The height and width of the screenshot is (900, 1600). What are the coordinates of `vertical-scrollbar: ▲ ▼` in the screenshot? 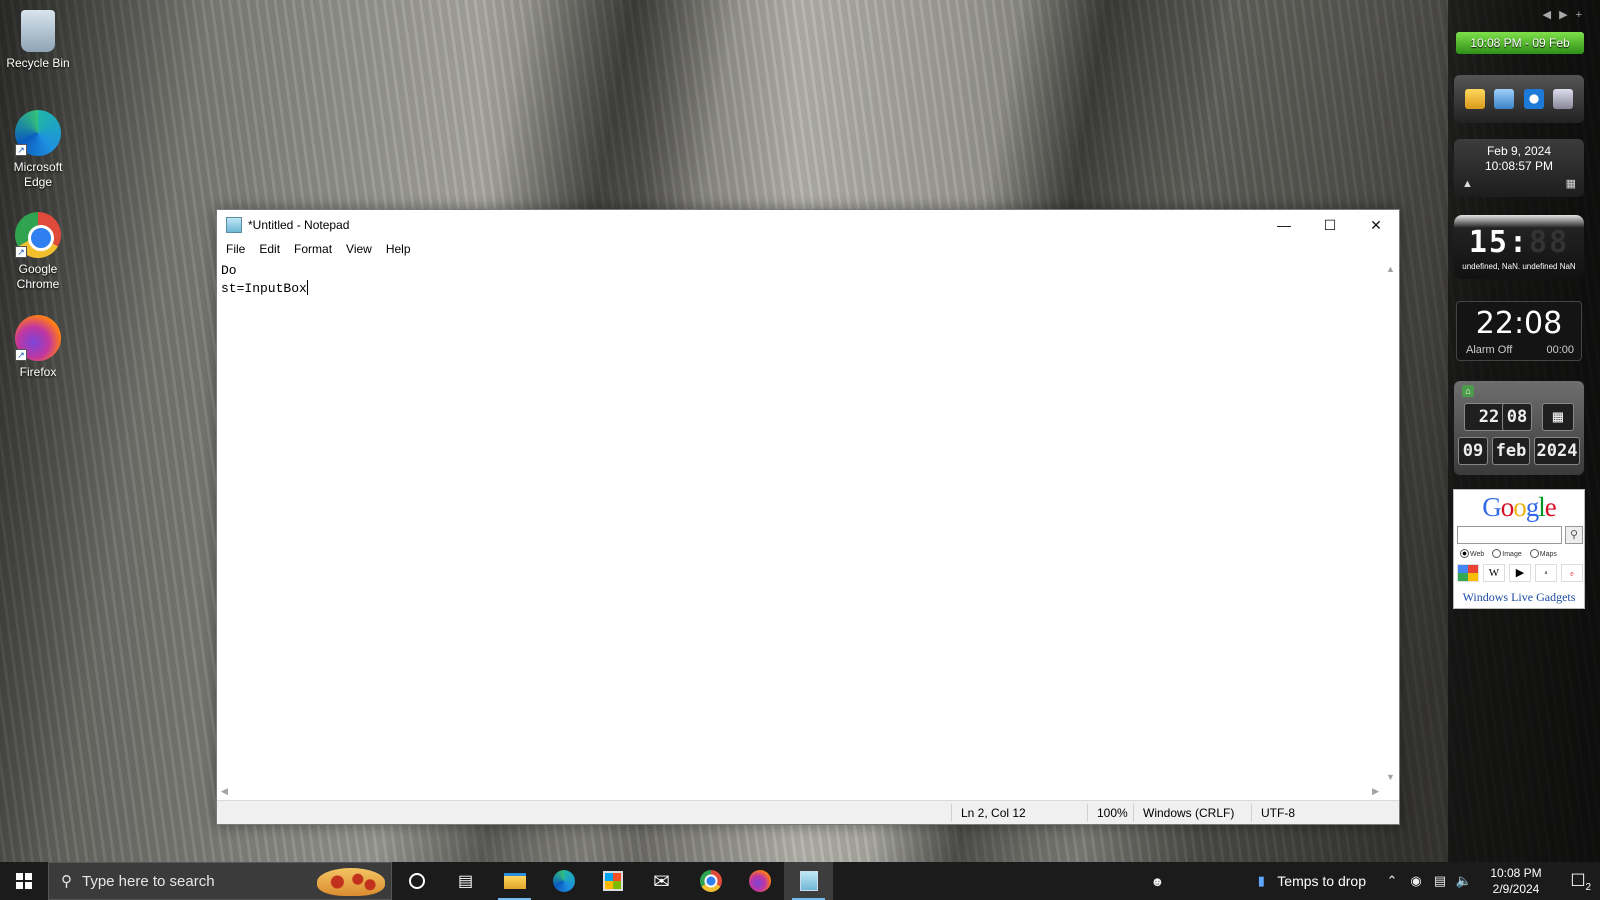 It's located at (1391, 523).